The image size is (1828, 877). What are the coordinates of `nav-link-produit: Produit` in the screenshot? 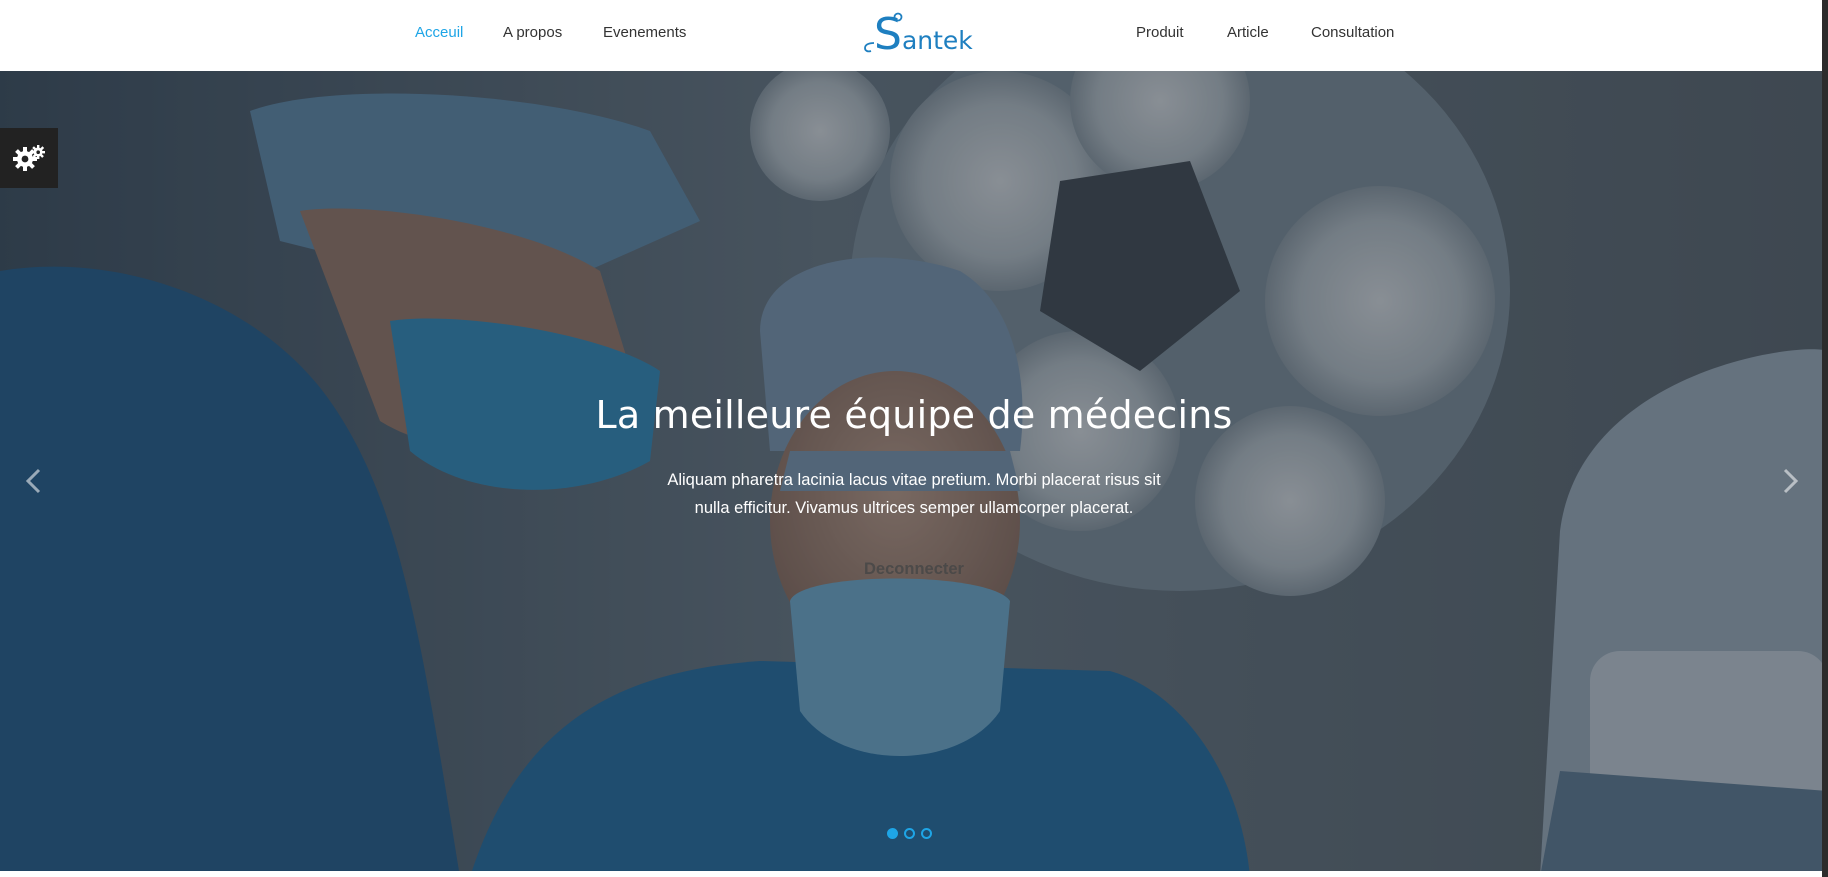 It's located at (1160, 32).